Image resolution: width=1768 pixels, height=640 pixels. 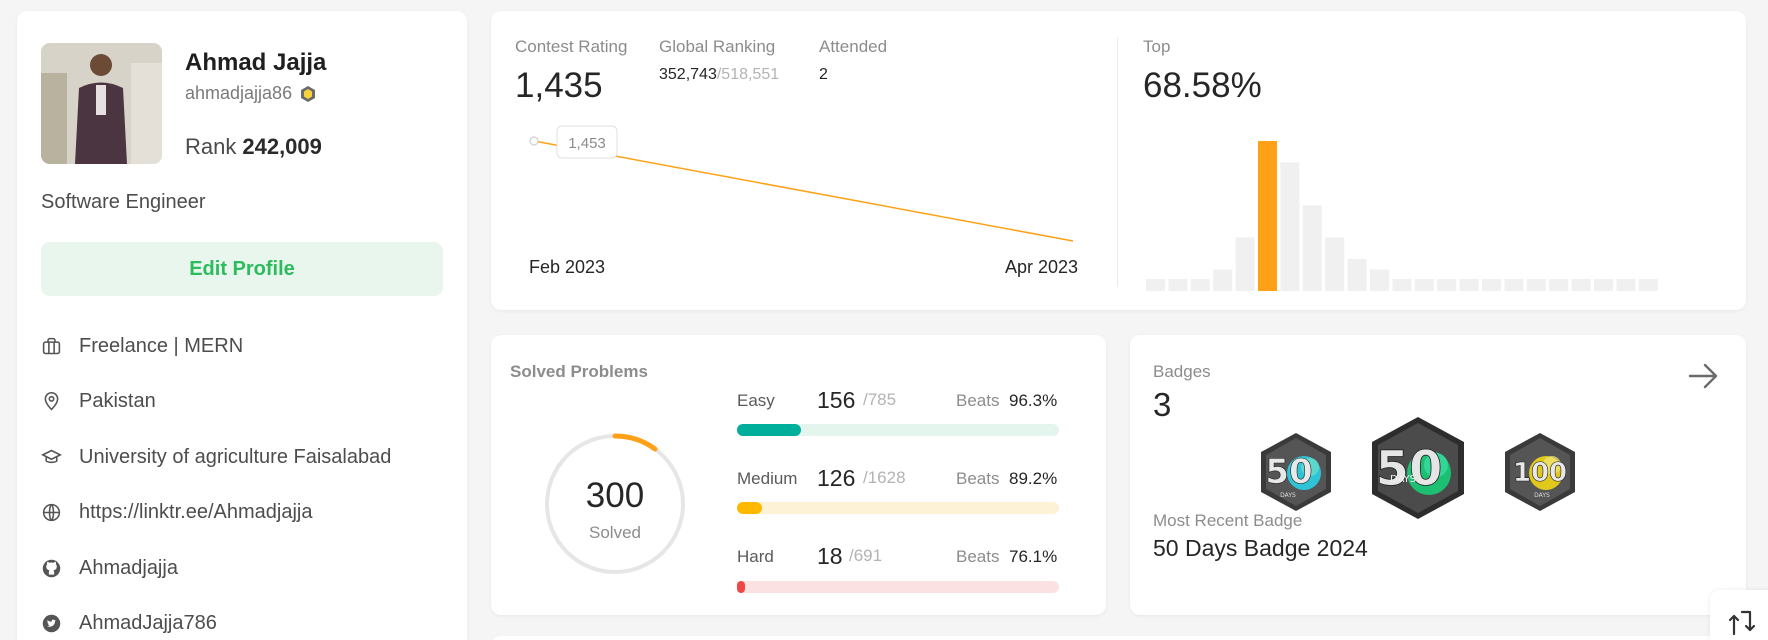 I want to click on rating-histogram, so click(x=1433, y=213).